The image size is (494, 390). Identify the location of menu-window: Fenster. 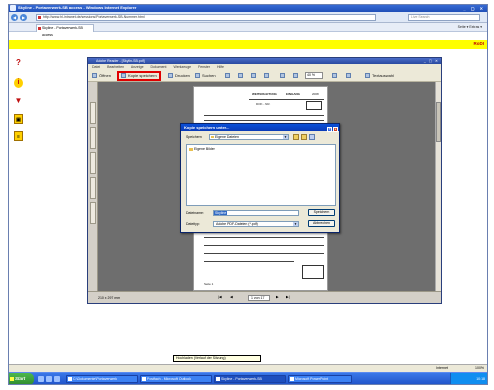
(204, 67).